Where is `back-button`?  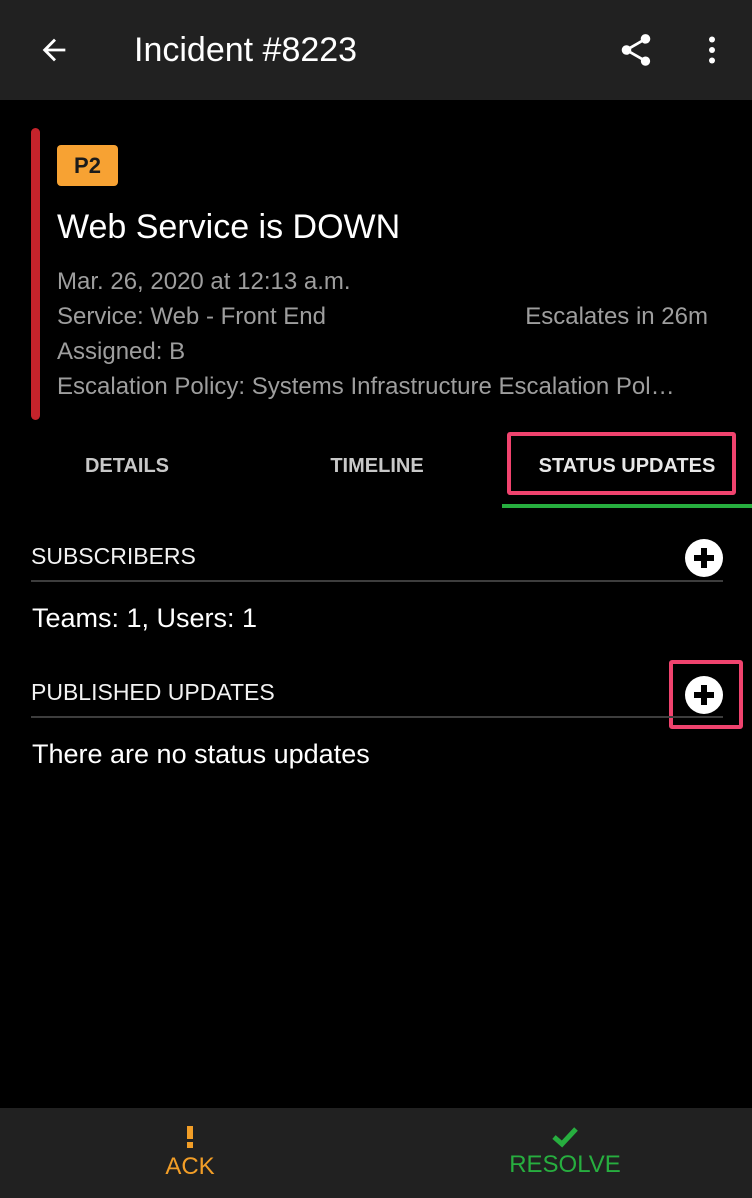
back-button is located at coordinates (54, 50).